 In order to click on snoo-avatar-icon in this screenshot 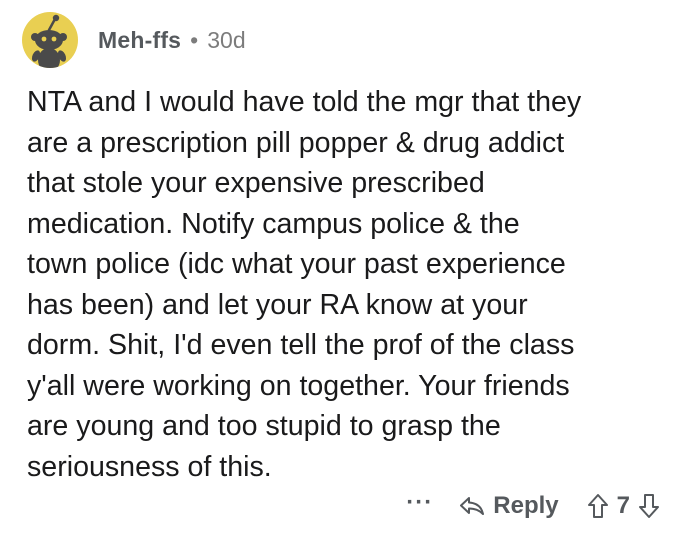, I will do `click(49, 41)`.